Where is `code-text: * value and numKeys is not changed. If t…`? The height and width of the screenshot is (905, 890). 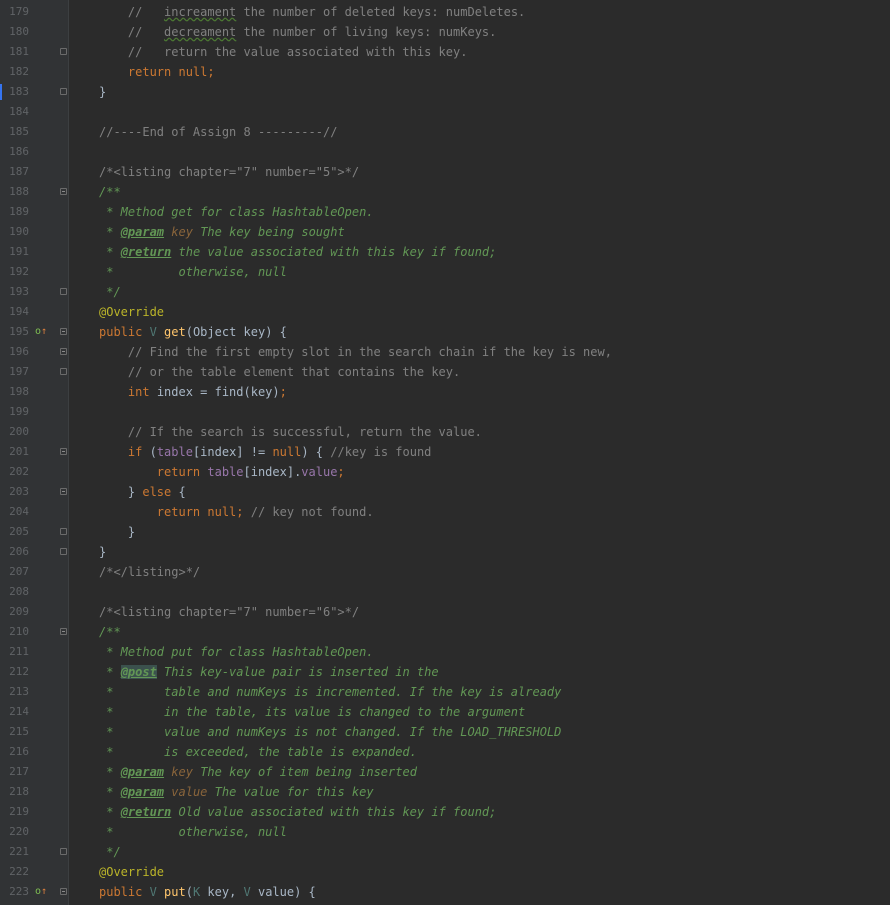
code-text: * value and numKeys is not changed. If t… is located at coordinates (330, 732).